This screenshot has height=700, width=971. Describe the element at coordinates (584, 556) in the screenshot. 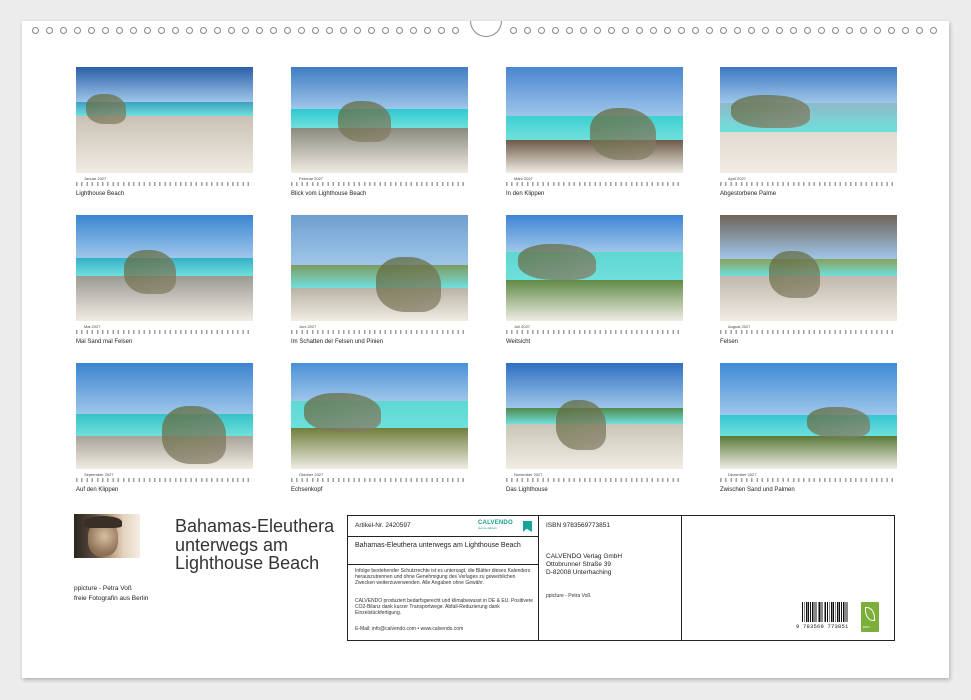

I see `publisher-name: CALVENDO Verlag GmbH` at that location.